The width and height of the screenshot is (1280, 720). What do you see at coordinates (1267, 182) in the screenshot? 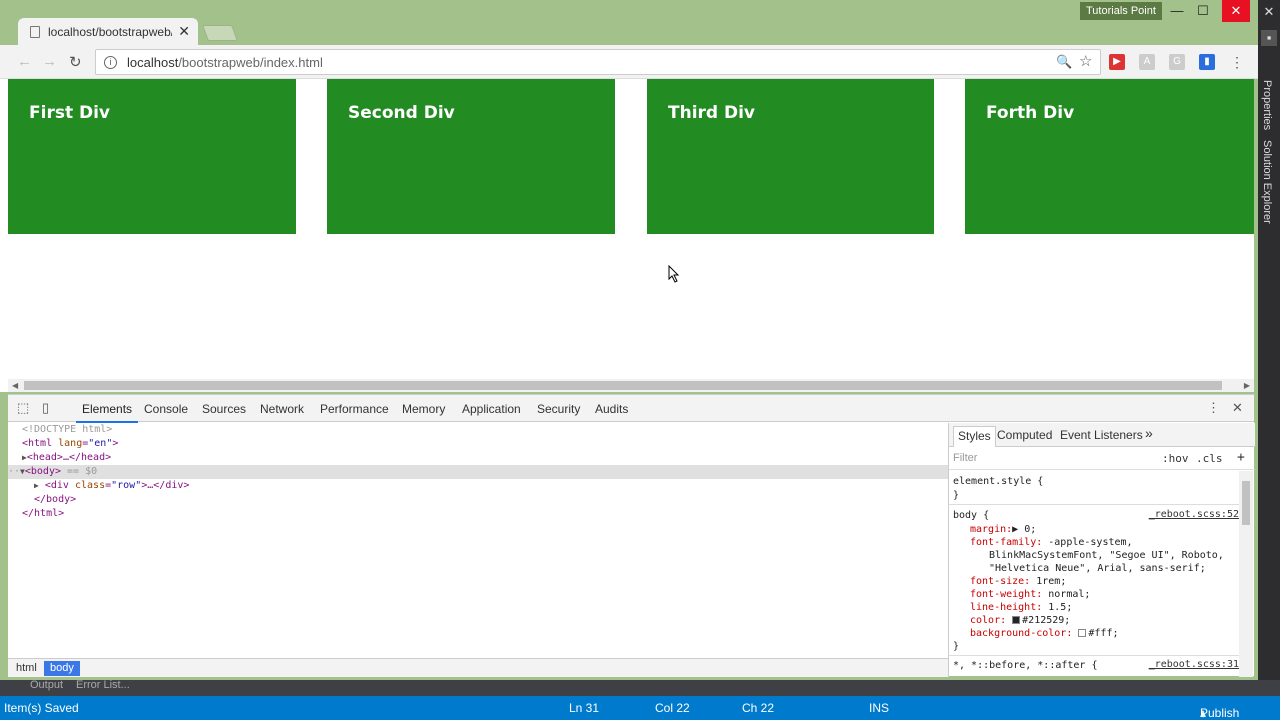
I see `side-tab-solution-explorer: Solution Explorer` at bounding box center [1267, 182].